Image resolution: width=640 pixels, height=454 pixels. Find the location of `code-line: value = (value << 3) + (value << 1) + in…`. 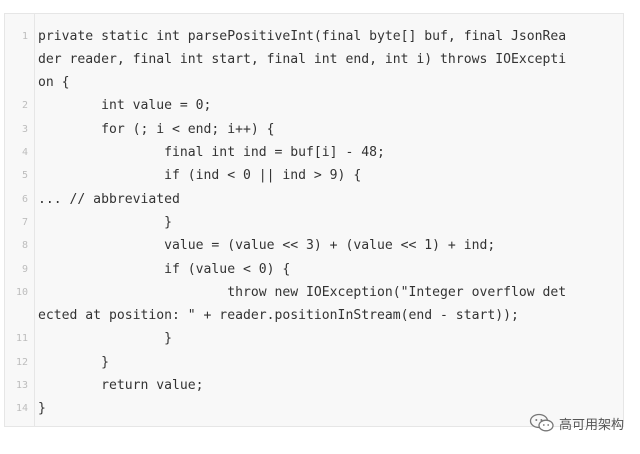

code-line: value = (value << 3) + (value << 1) + in… is located at coordinates (267, 246).